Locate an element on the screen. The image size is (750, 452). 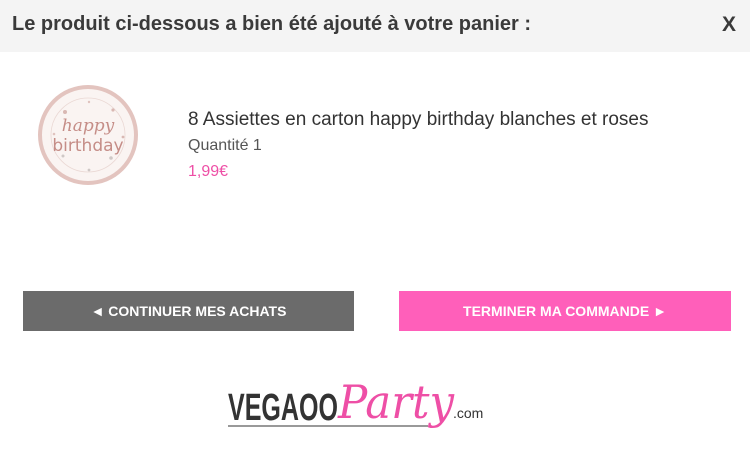
product-image-text-2: birthday is located at coordinates (87, 146).